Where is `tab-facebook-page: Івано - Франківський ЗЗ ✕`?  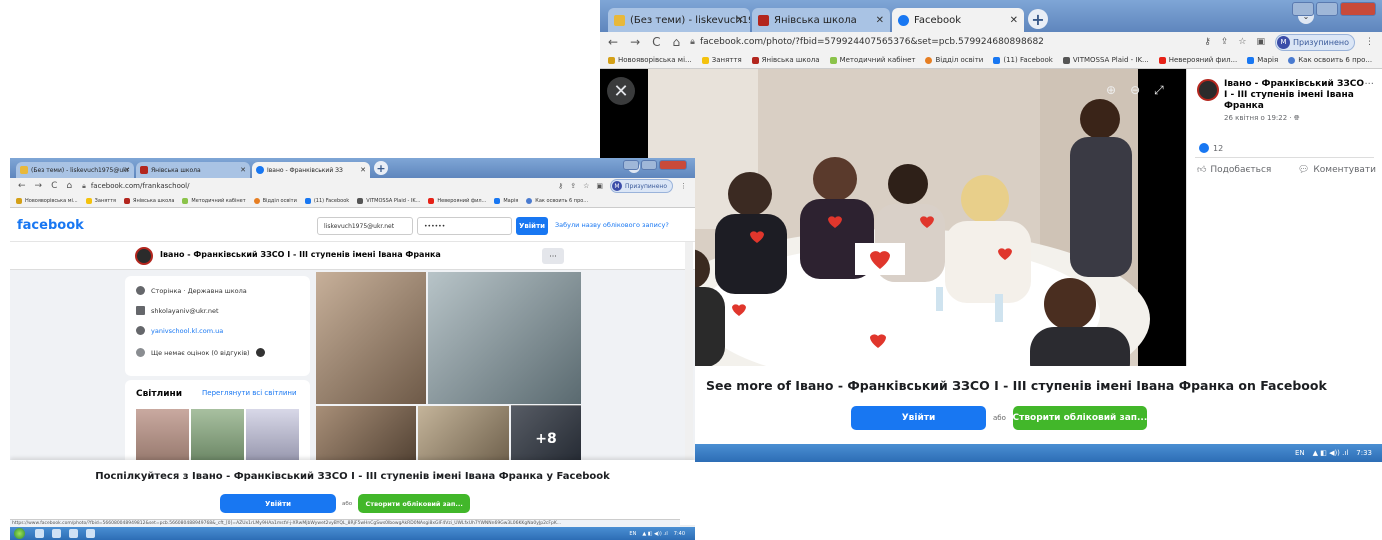
tab-facebook-page: Івано - Франківський ЗЗ ✕ is located at coordinates (311, 170).